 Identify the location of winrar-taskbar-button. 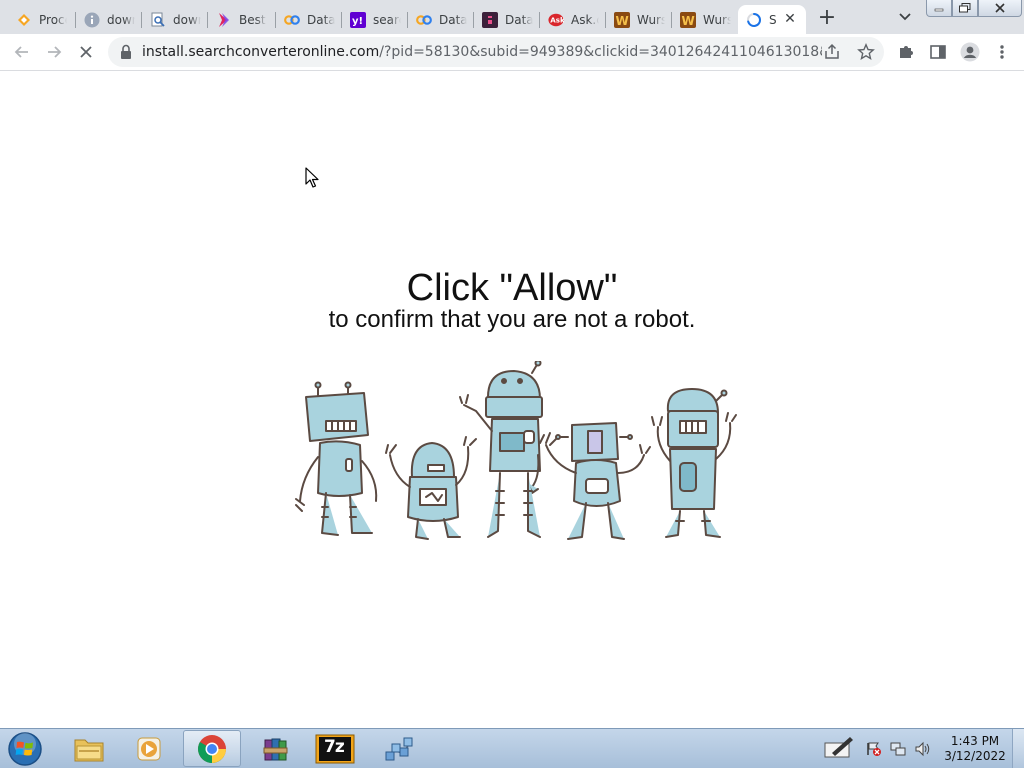
(275, 748).